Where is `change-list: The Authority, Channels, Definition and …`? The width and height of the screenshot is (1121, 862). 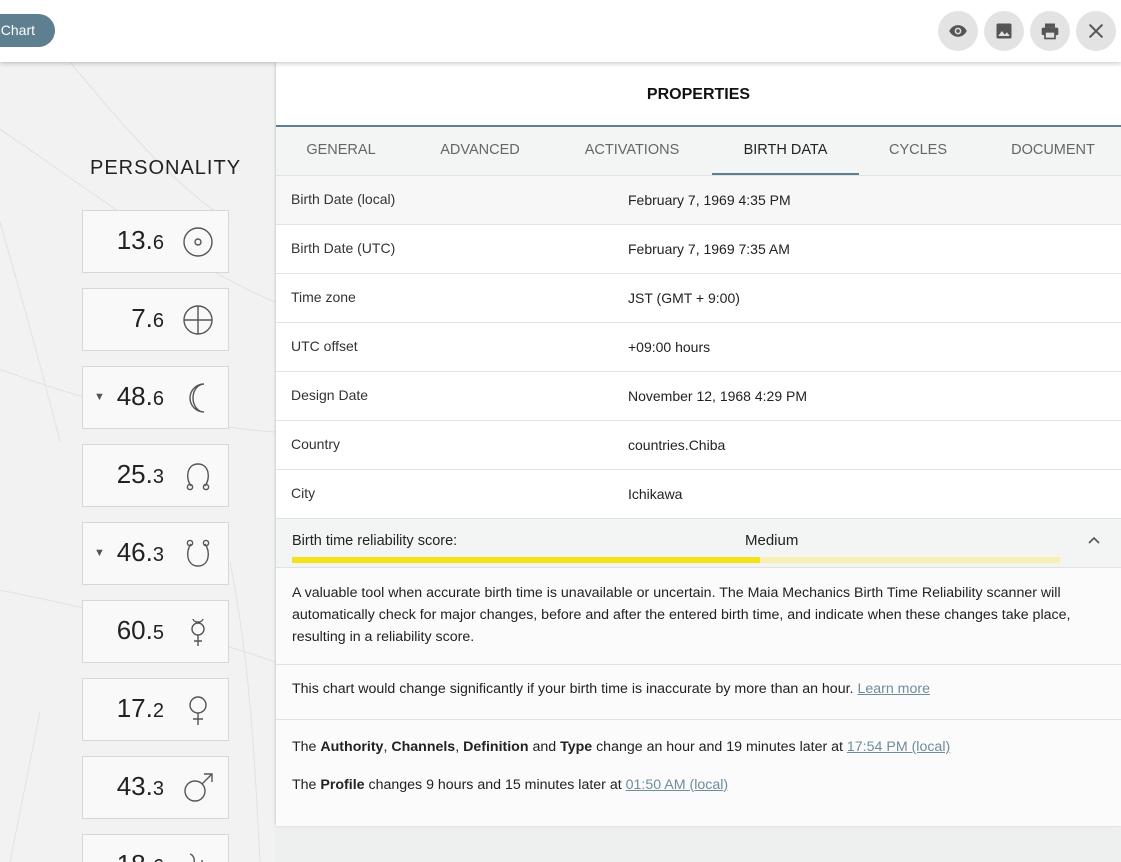 change-list: The Authority, Channels, Definition and … is located at coordinates (698, 773).